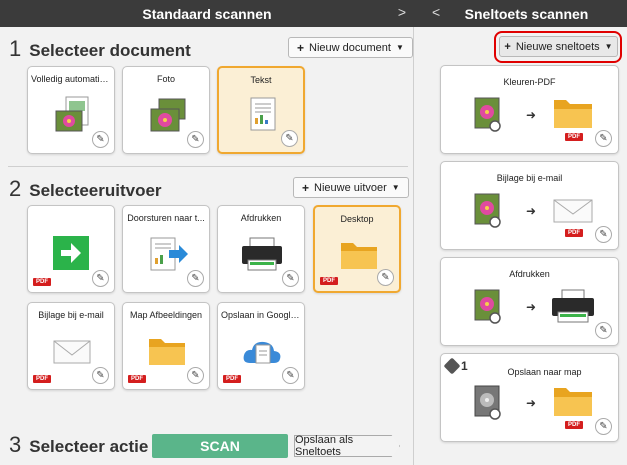 The width and height of the screenshot is (627, 465). I want to click on shortcut-key-icon, so click(452, 366).